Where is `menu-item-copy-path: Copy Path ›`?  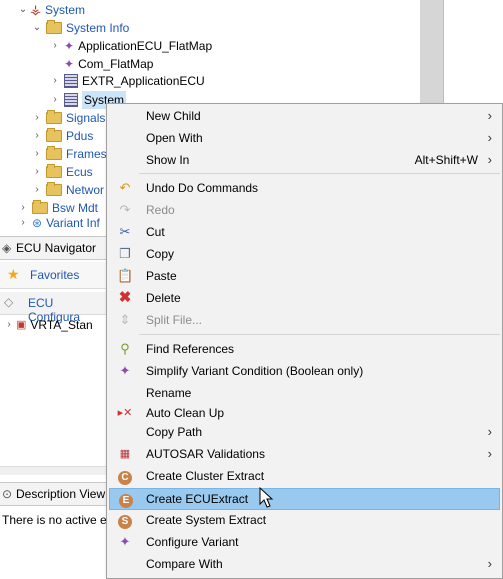
menu-item-copy-path: Copy Path › is located at coordinates (304, 432).